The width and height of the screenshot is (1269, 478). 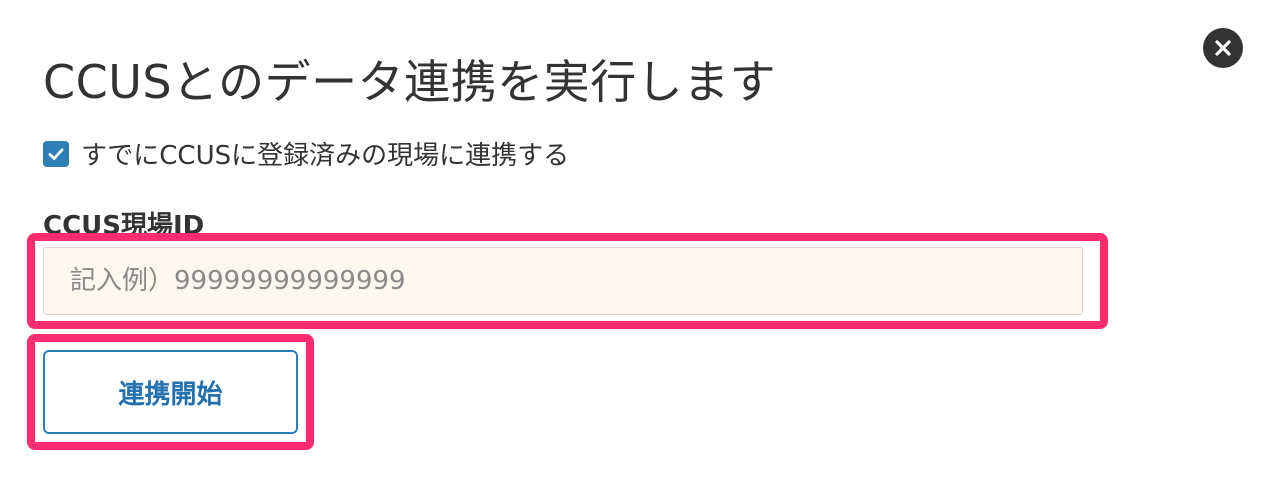 I want to click on start-link-button: 連携開始, so click(x=170, y=392).